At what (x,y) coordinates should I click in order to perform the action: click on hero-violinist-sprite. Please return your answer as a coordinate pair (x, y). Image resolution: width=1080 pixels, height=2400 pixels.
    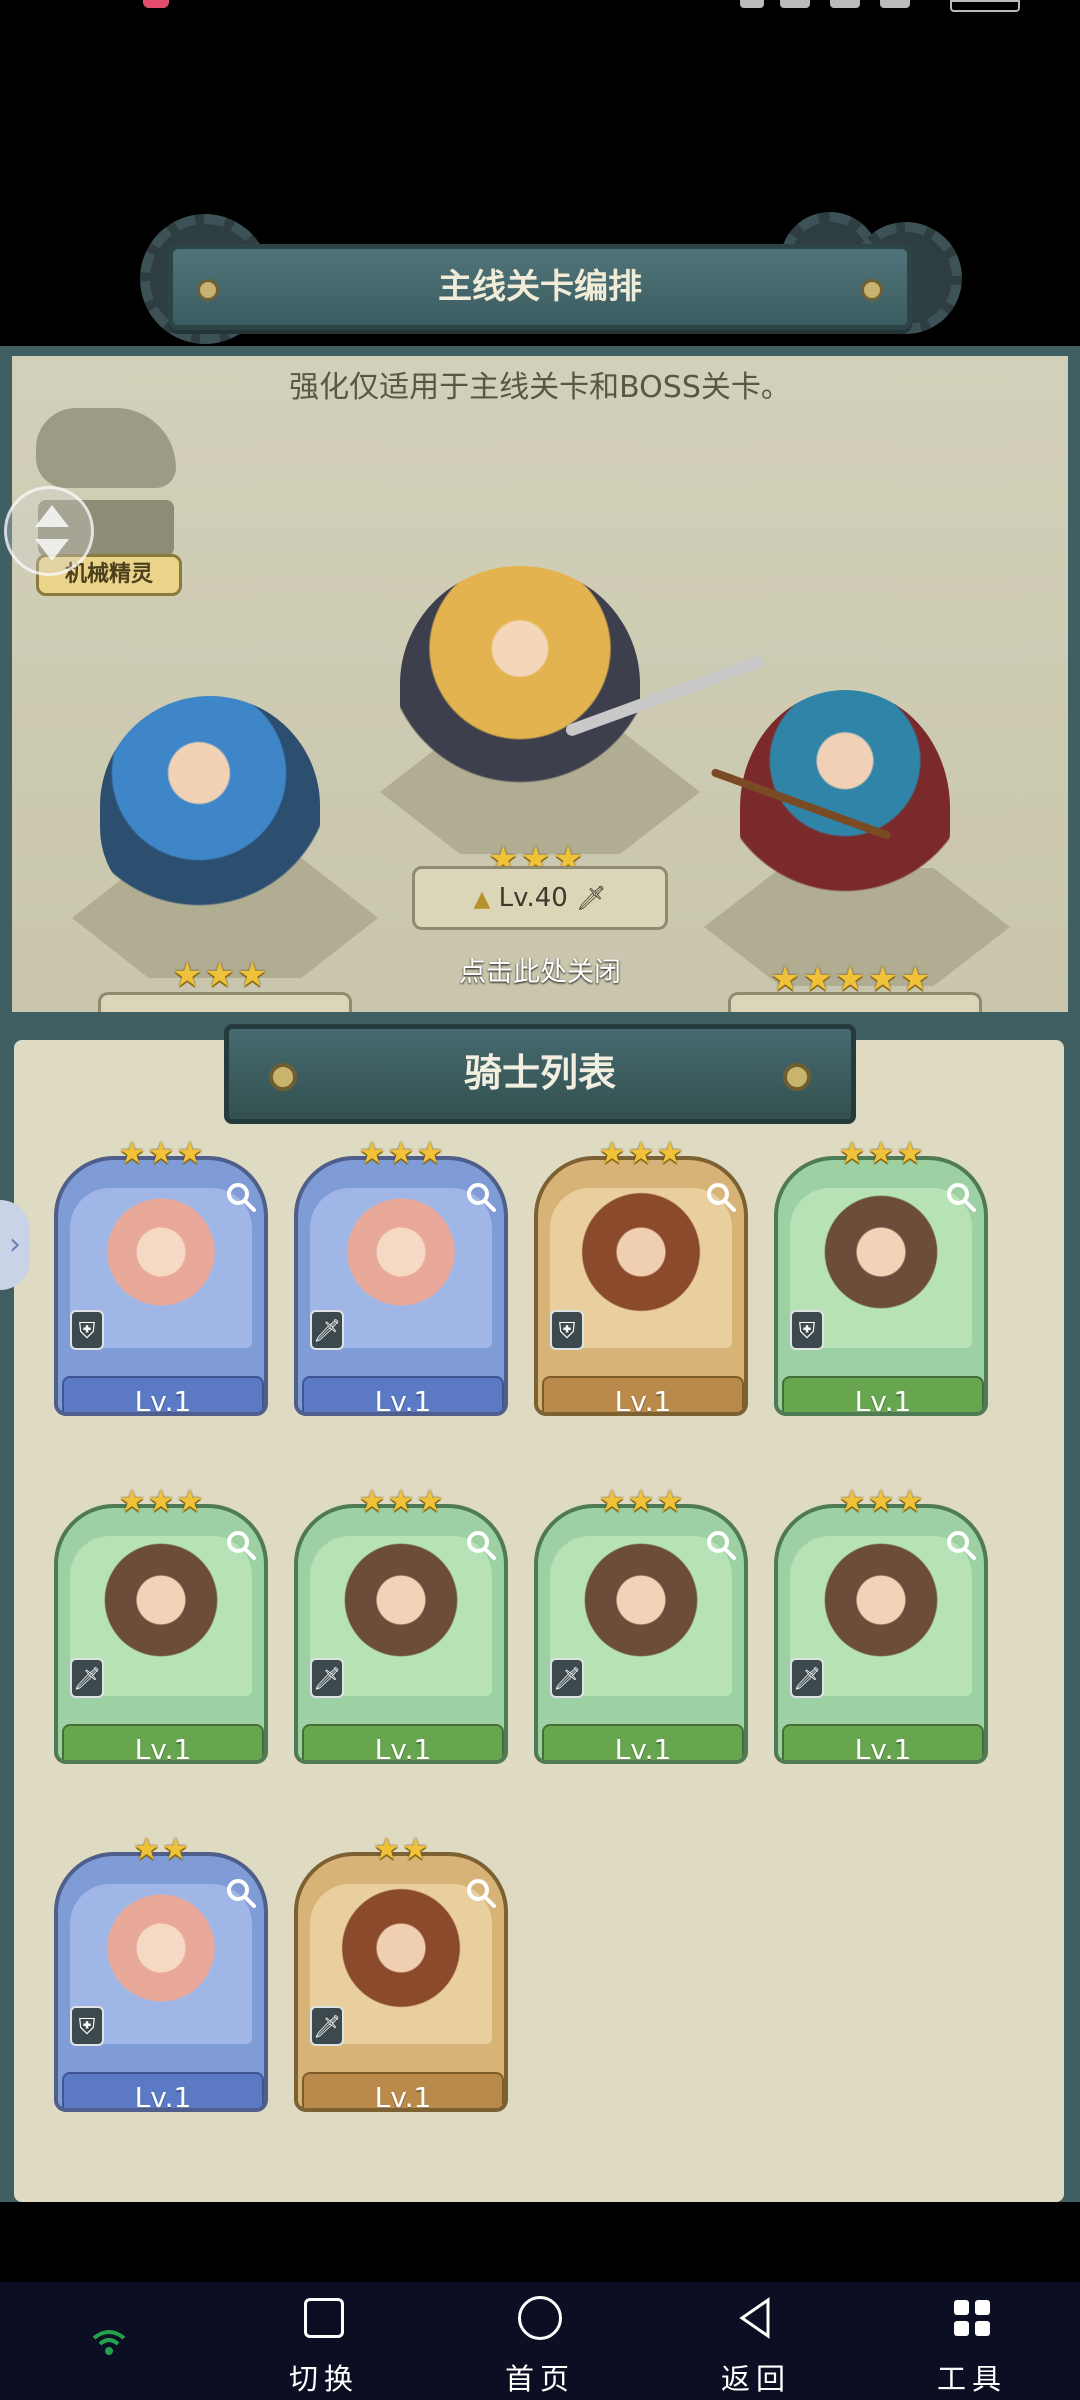
    Looking at the image, I should click on (845, 808).